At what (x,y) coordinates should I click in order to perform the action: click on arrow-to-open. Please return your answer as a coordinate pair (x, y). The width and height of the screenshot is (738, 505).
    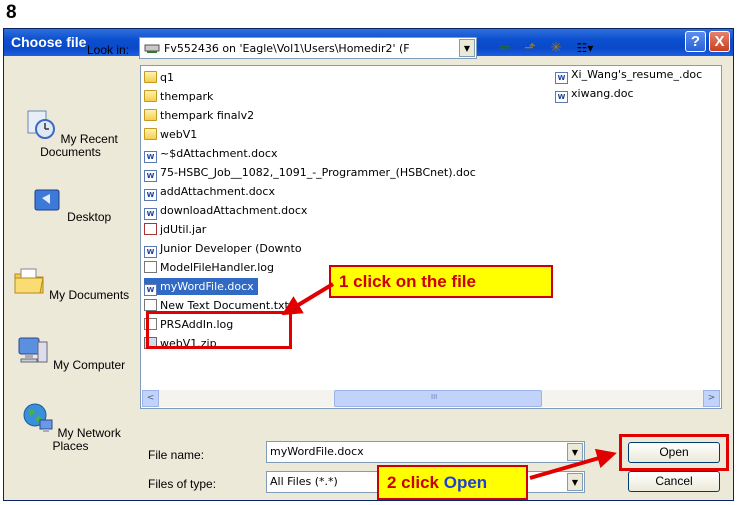
    Looking at the image, I should click on (573, 464).